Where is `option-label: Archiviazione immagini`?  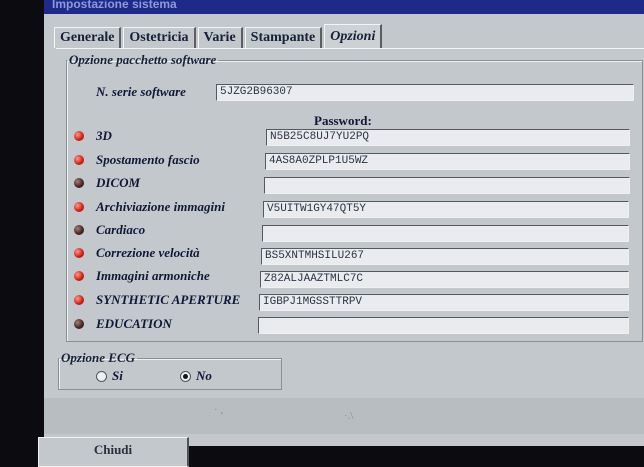 option-label: Archiviazione immagini is located at coordinates (160, 206).